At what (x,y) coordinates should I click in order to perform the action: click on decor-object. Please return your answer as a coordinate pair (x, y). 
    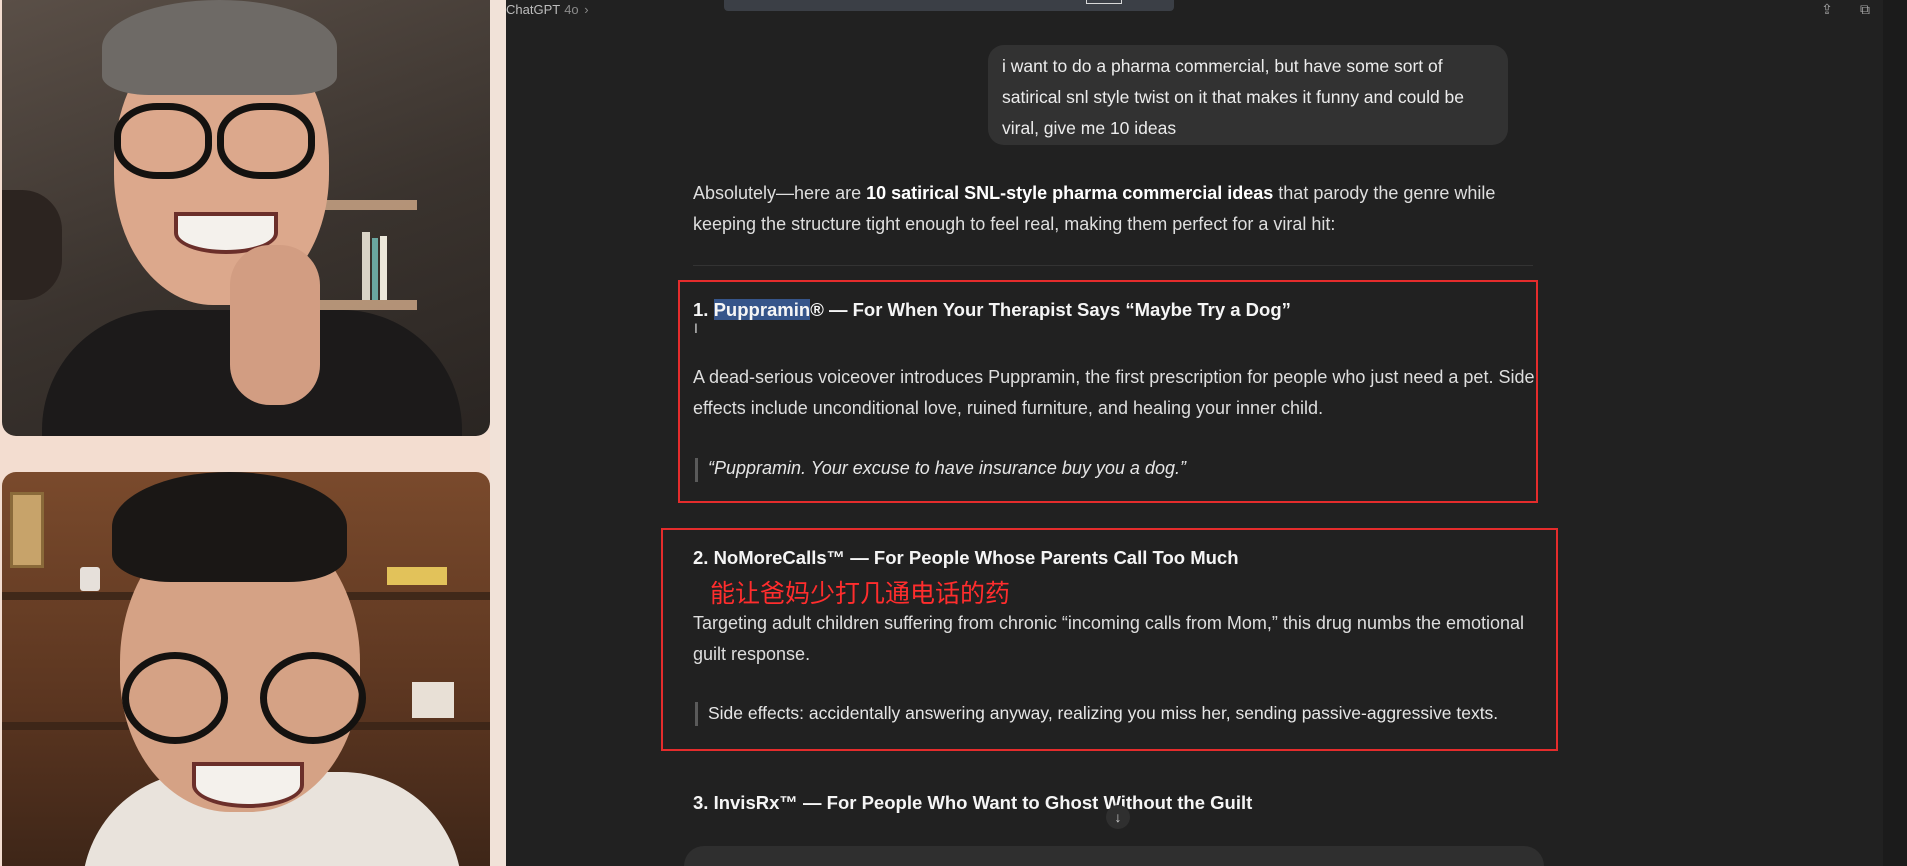
    Looking at the image, I should click on (433, 700).